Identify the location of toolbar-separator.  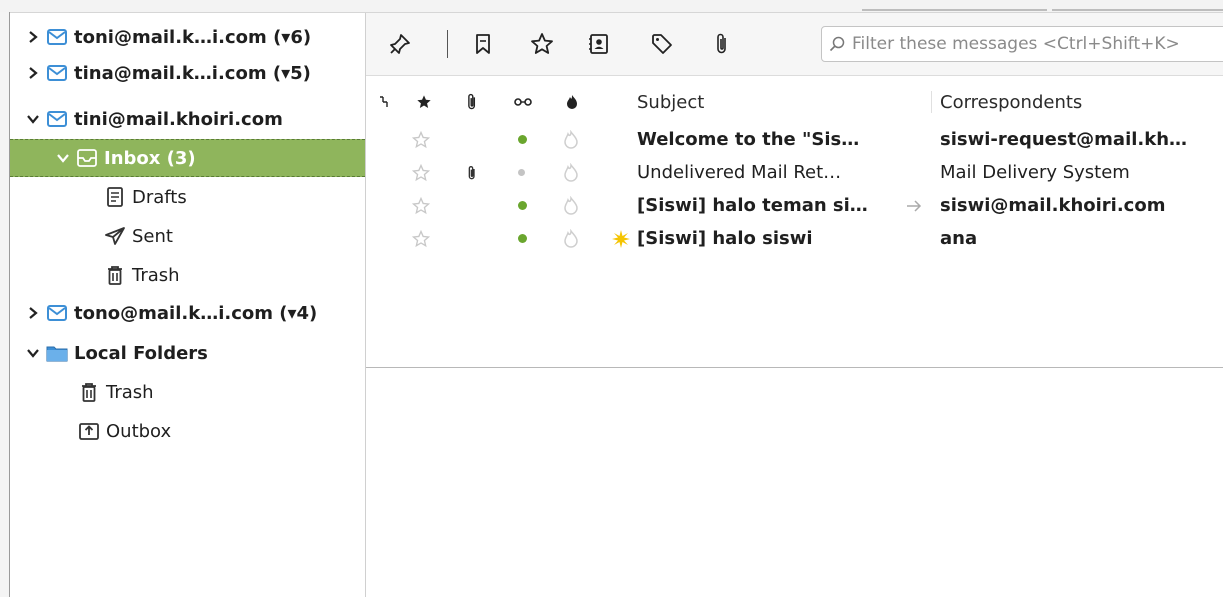
(447, 44).